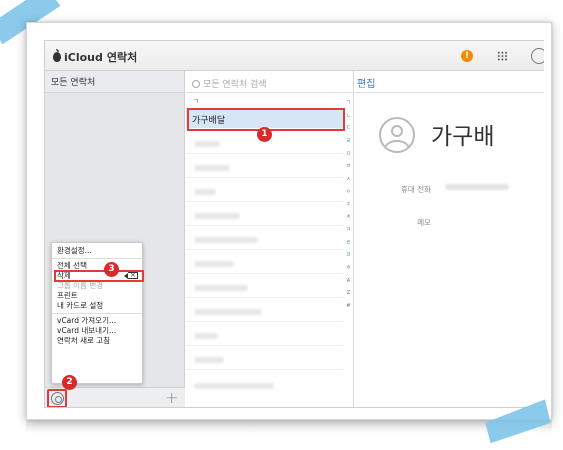 This screenshot has width=563, height=450. Describe the element at coordinates (424, 222) in the screenshot. I see `memo-label: 메모` at that location.